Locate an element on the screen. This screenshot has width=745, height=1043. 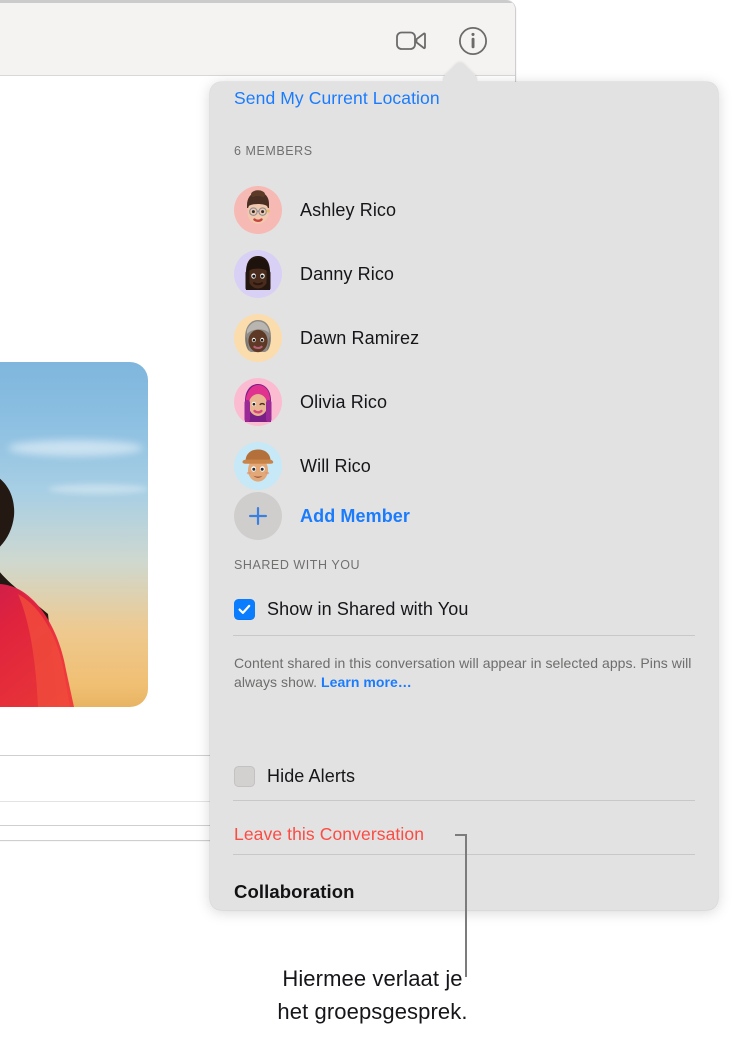
plus-icon is located at coordinates (258, 516).